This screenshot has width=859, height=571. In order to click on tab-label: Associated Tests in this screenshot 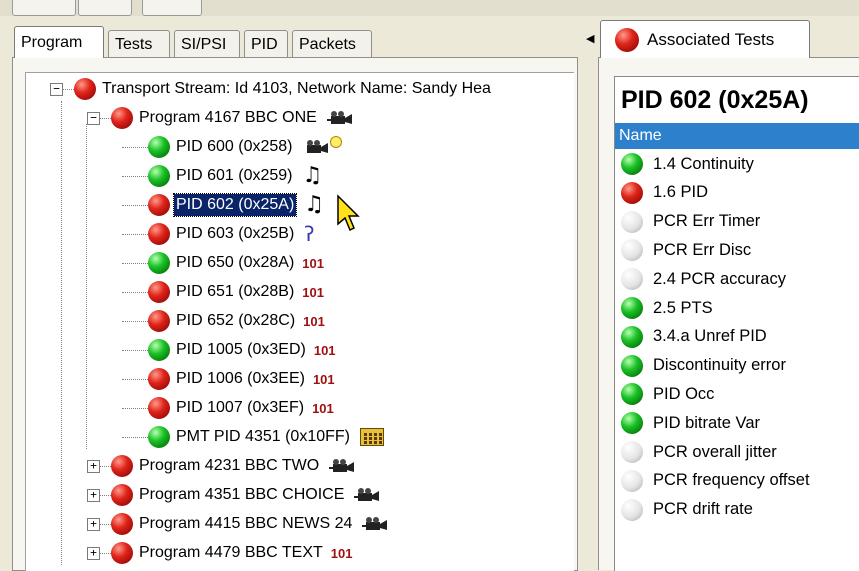, I will do `click(711, 39)`.